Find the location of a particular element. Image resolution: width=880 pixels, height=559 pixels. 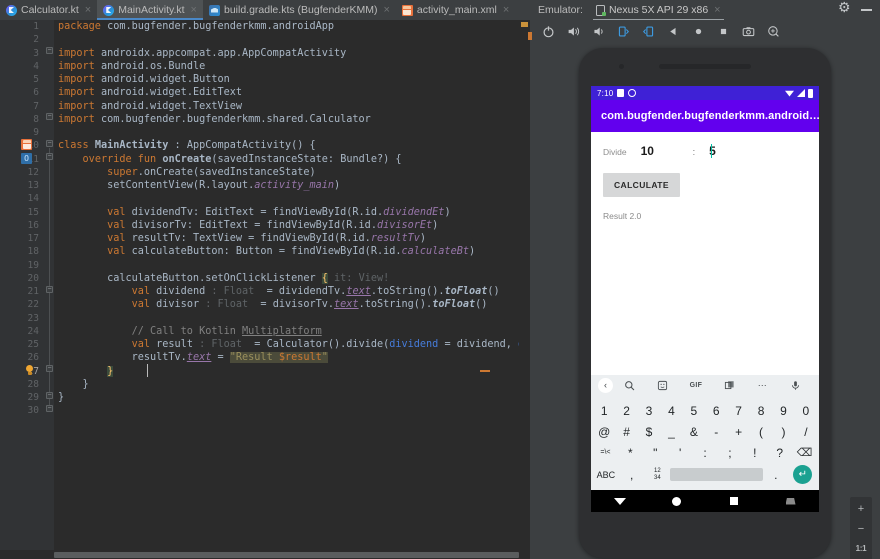

tab-build-gradle-kts: build.gradle.kts (BugfenderKMM) × is located at coordinates (299, 10).